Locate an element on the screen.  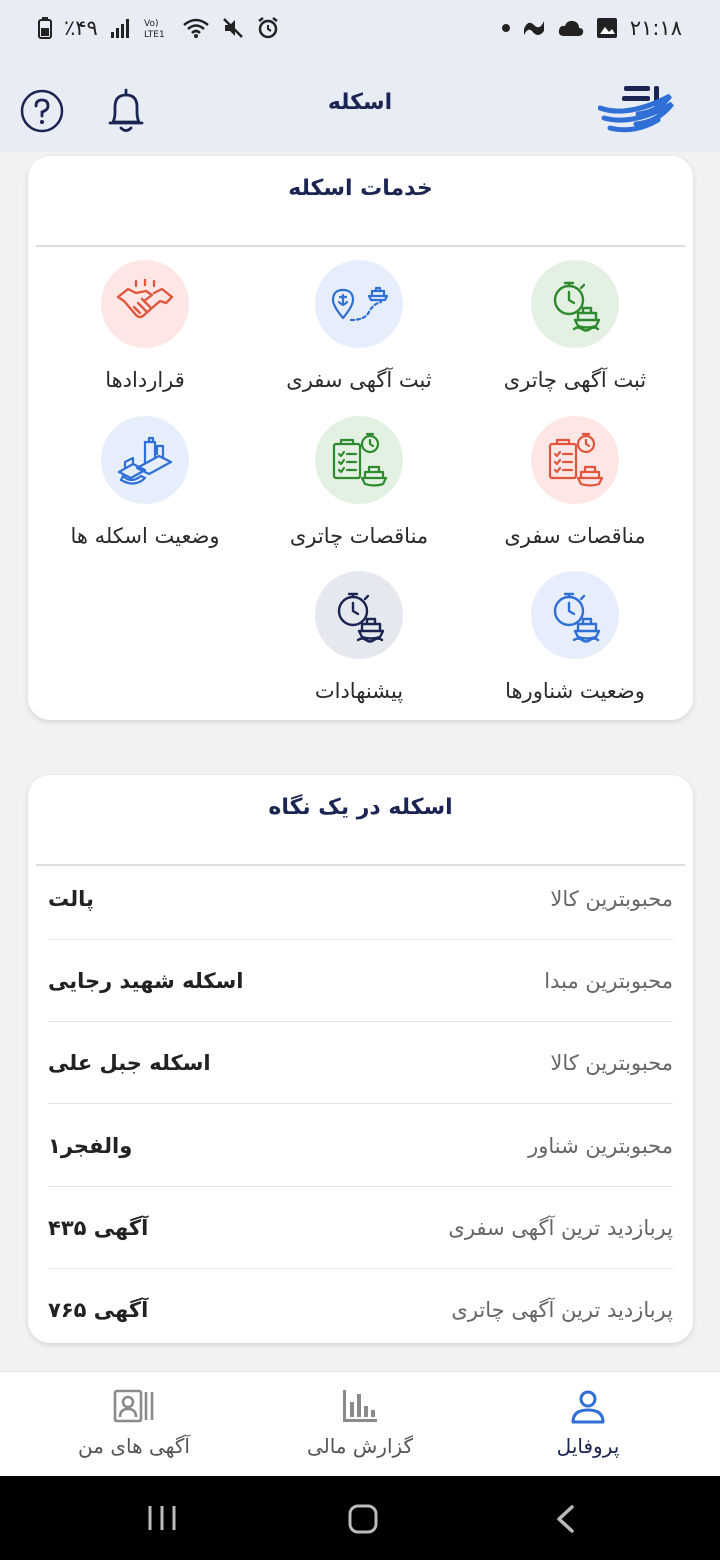
glance-row-key: پربازدید ترین آگهی سفری is located at coordinates (560, 1227).